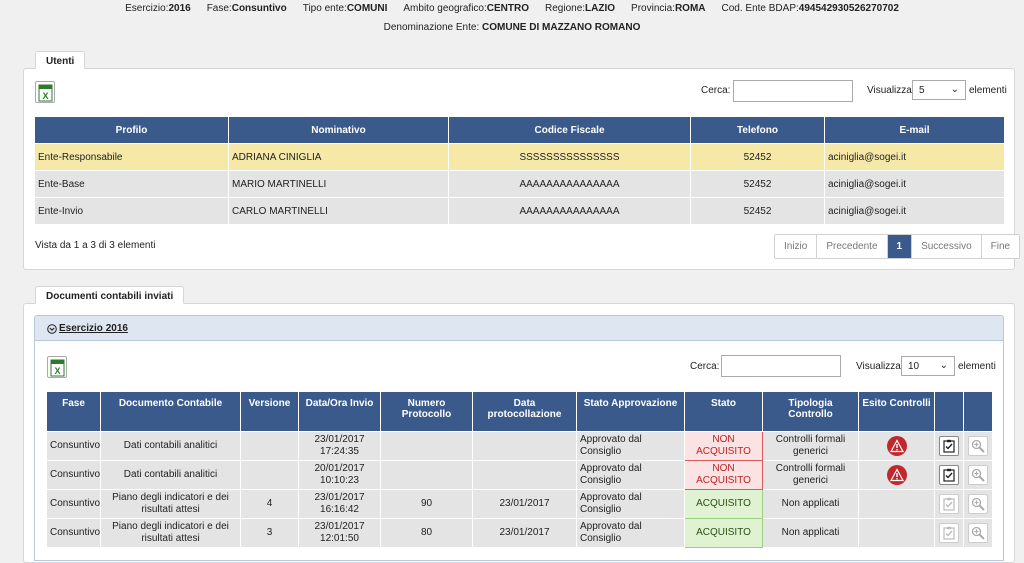 The width and height of the screenshot is (1024, 563). I want to click on table-cell: MARIO MARTINELLI, so click(338, 184).